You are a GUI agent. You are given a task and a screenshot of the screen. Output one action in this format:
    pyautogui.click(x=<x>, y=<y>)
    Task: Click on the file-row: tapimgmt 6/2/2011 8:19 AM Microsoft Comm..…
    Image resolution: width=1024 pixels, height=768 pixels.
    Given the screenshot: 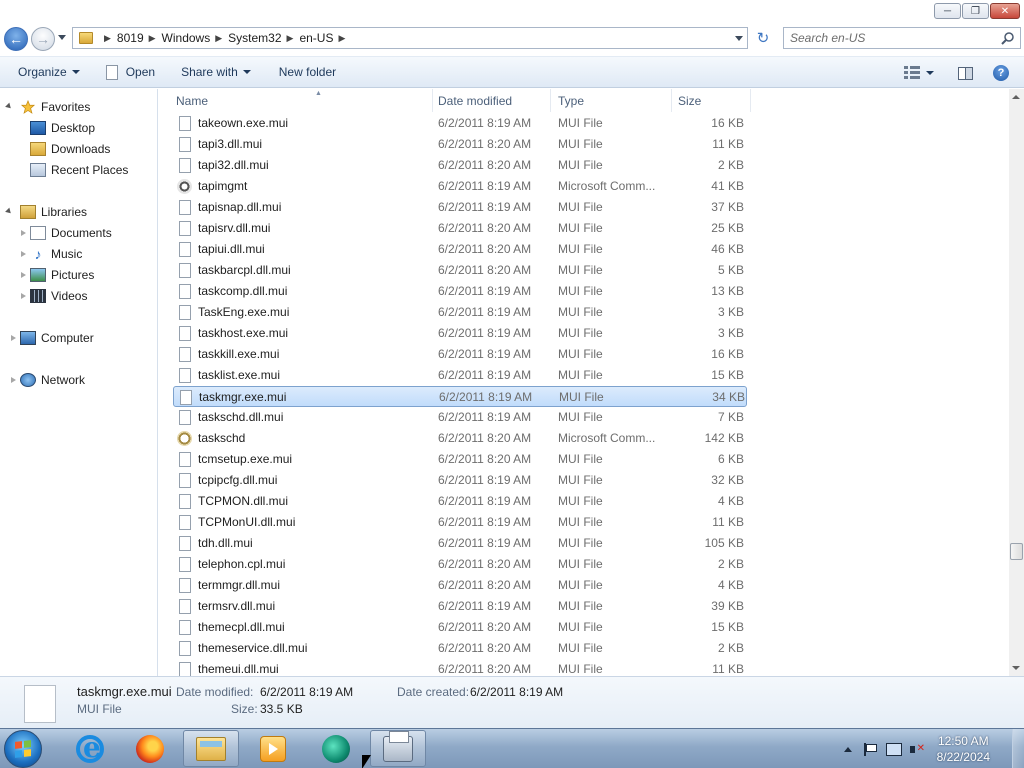 What is the action you would take?
    pyautogui.click(x=460, y=186)
    